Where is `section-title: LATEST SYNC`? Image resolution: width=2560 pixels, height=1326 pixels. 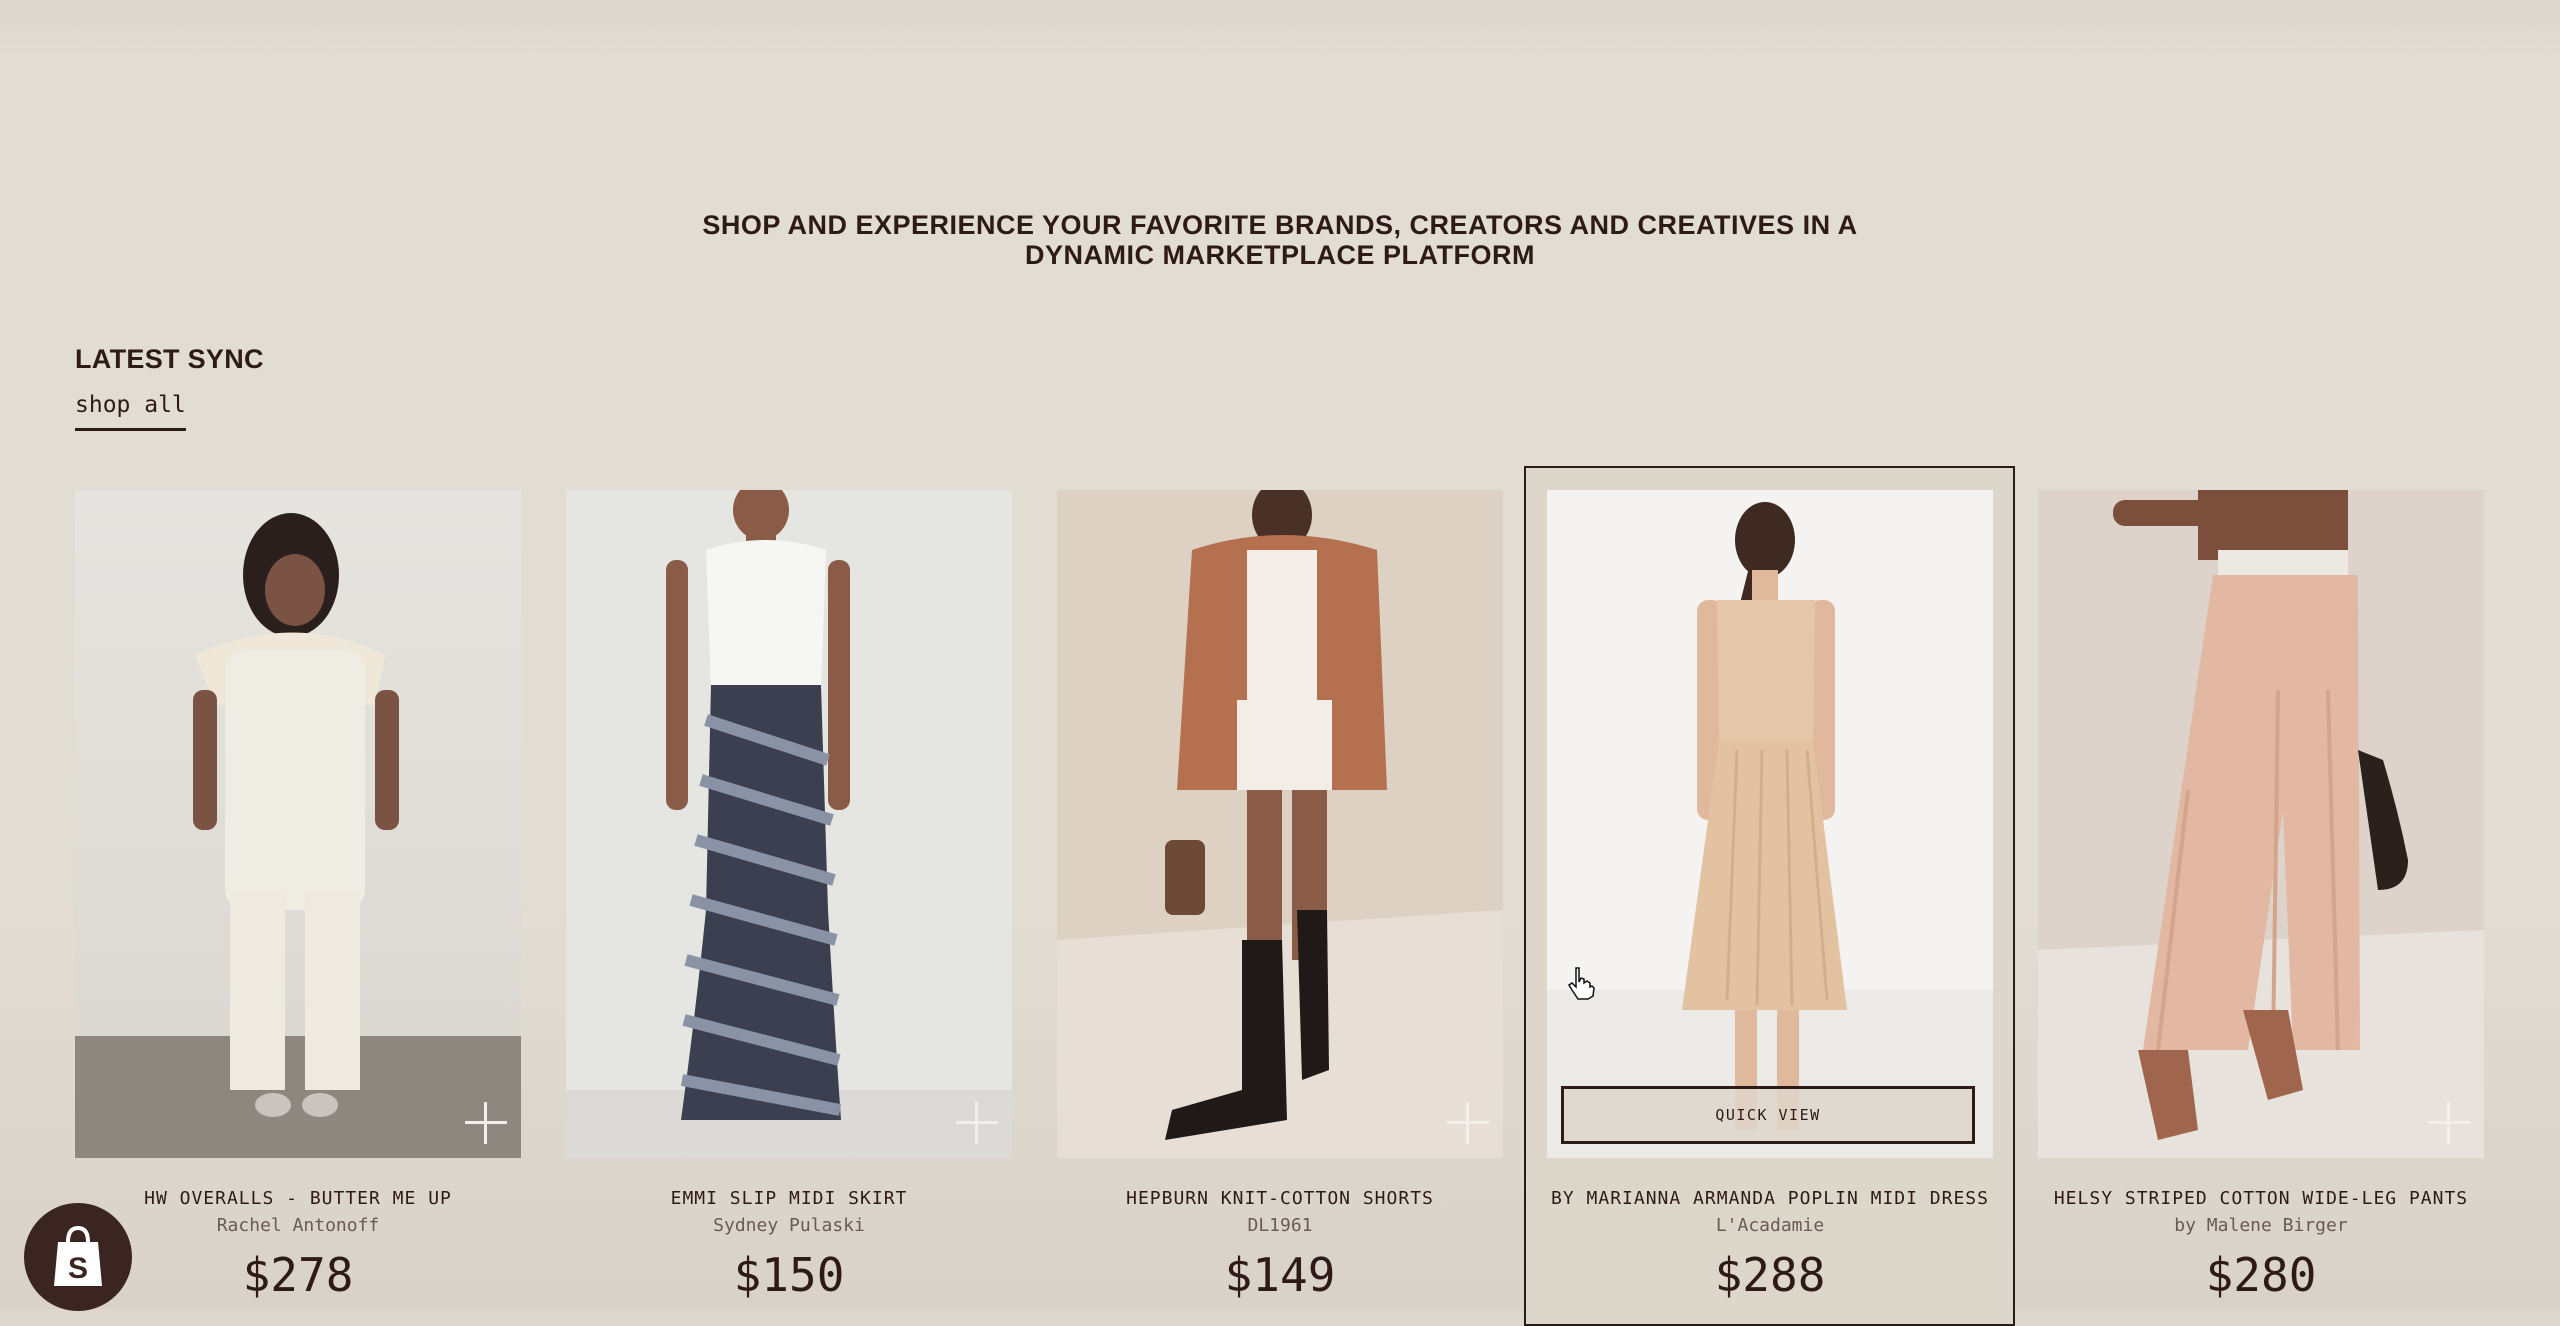 section-title: LATEST SYNC is located at coordinates (169, 359).